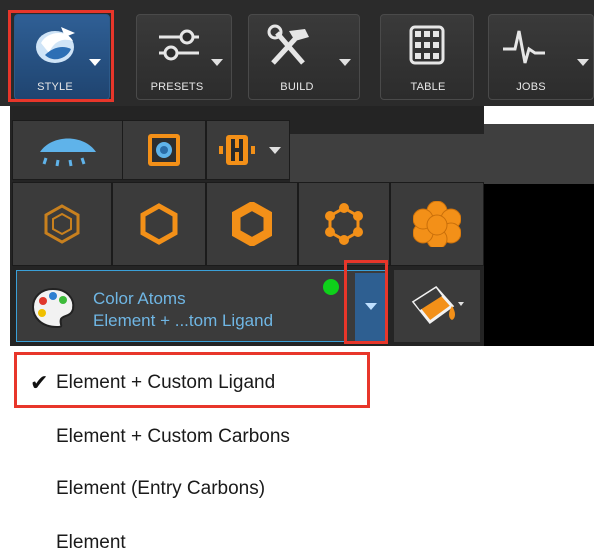 The image size is (594, 554). What do you see at coordinates (179, 45) in the screenshot?
I see `sliders-icon` at bounding box center [179, 45].